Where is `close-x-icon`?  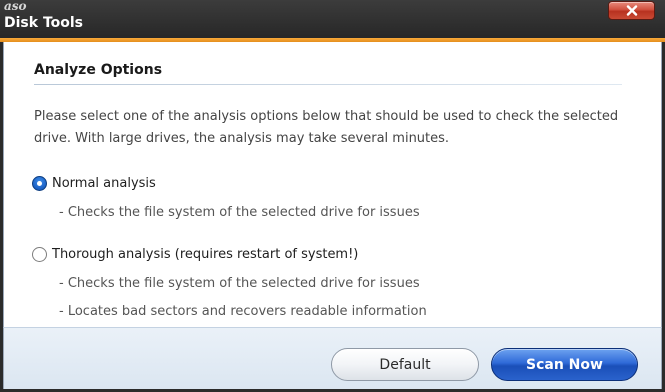 close-x-icon is located at coordinates (631, 10).